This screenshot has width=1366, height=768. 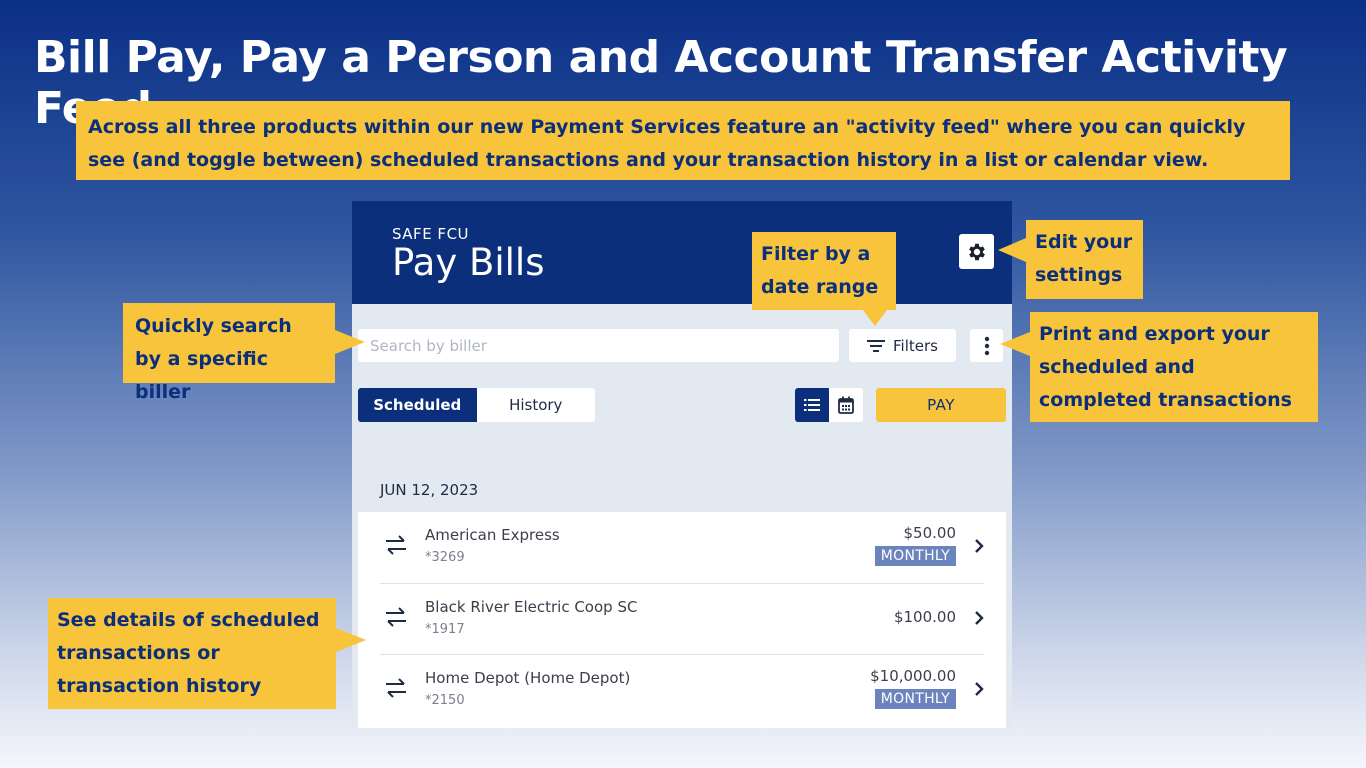 I want to click on search-callout-pointer, so click(x=350, y=342).